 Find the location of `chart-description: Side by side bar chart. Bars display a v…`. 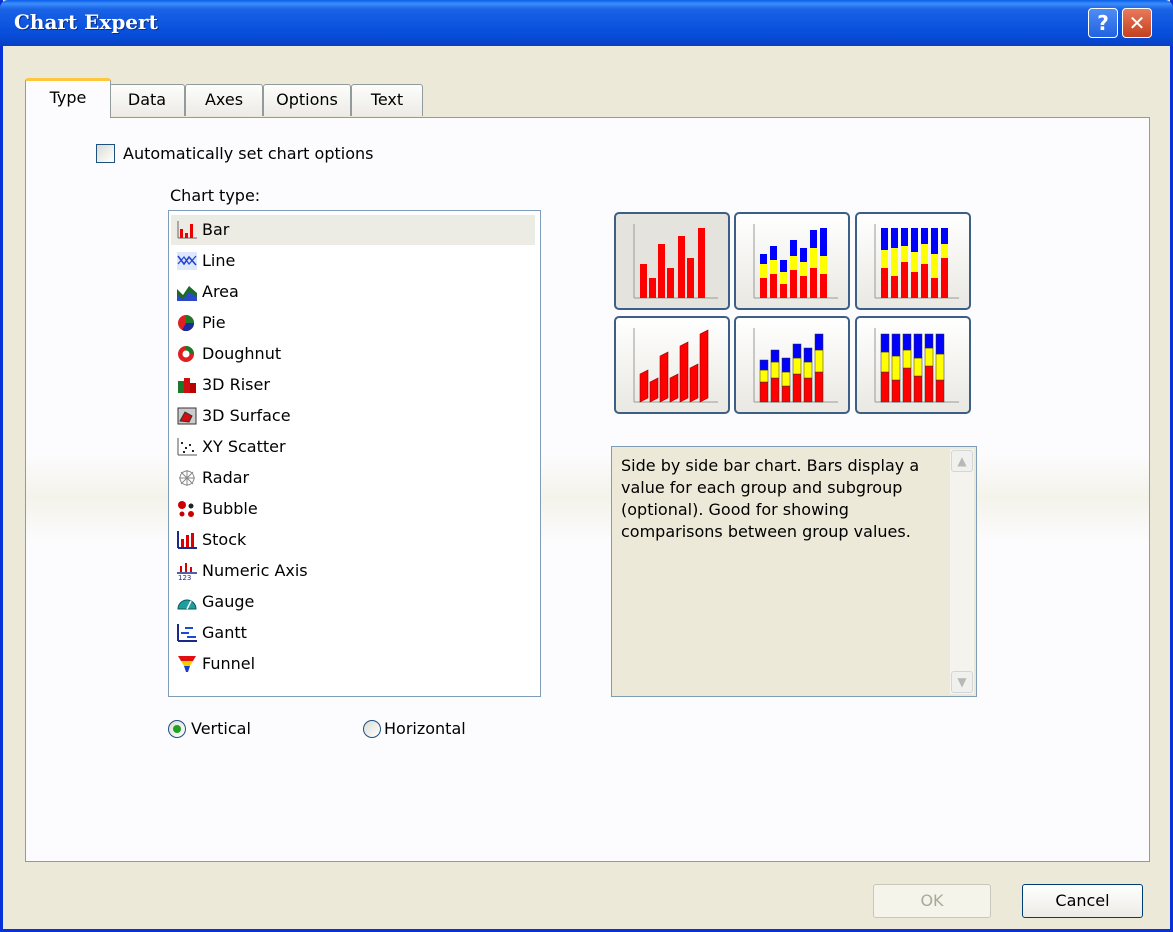

chart-description: Side by side bar chart. Bars display a v… is located at coordinates (794, 571).